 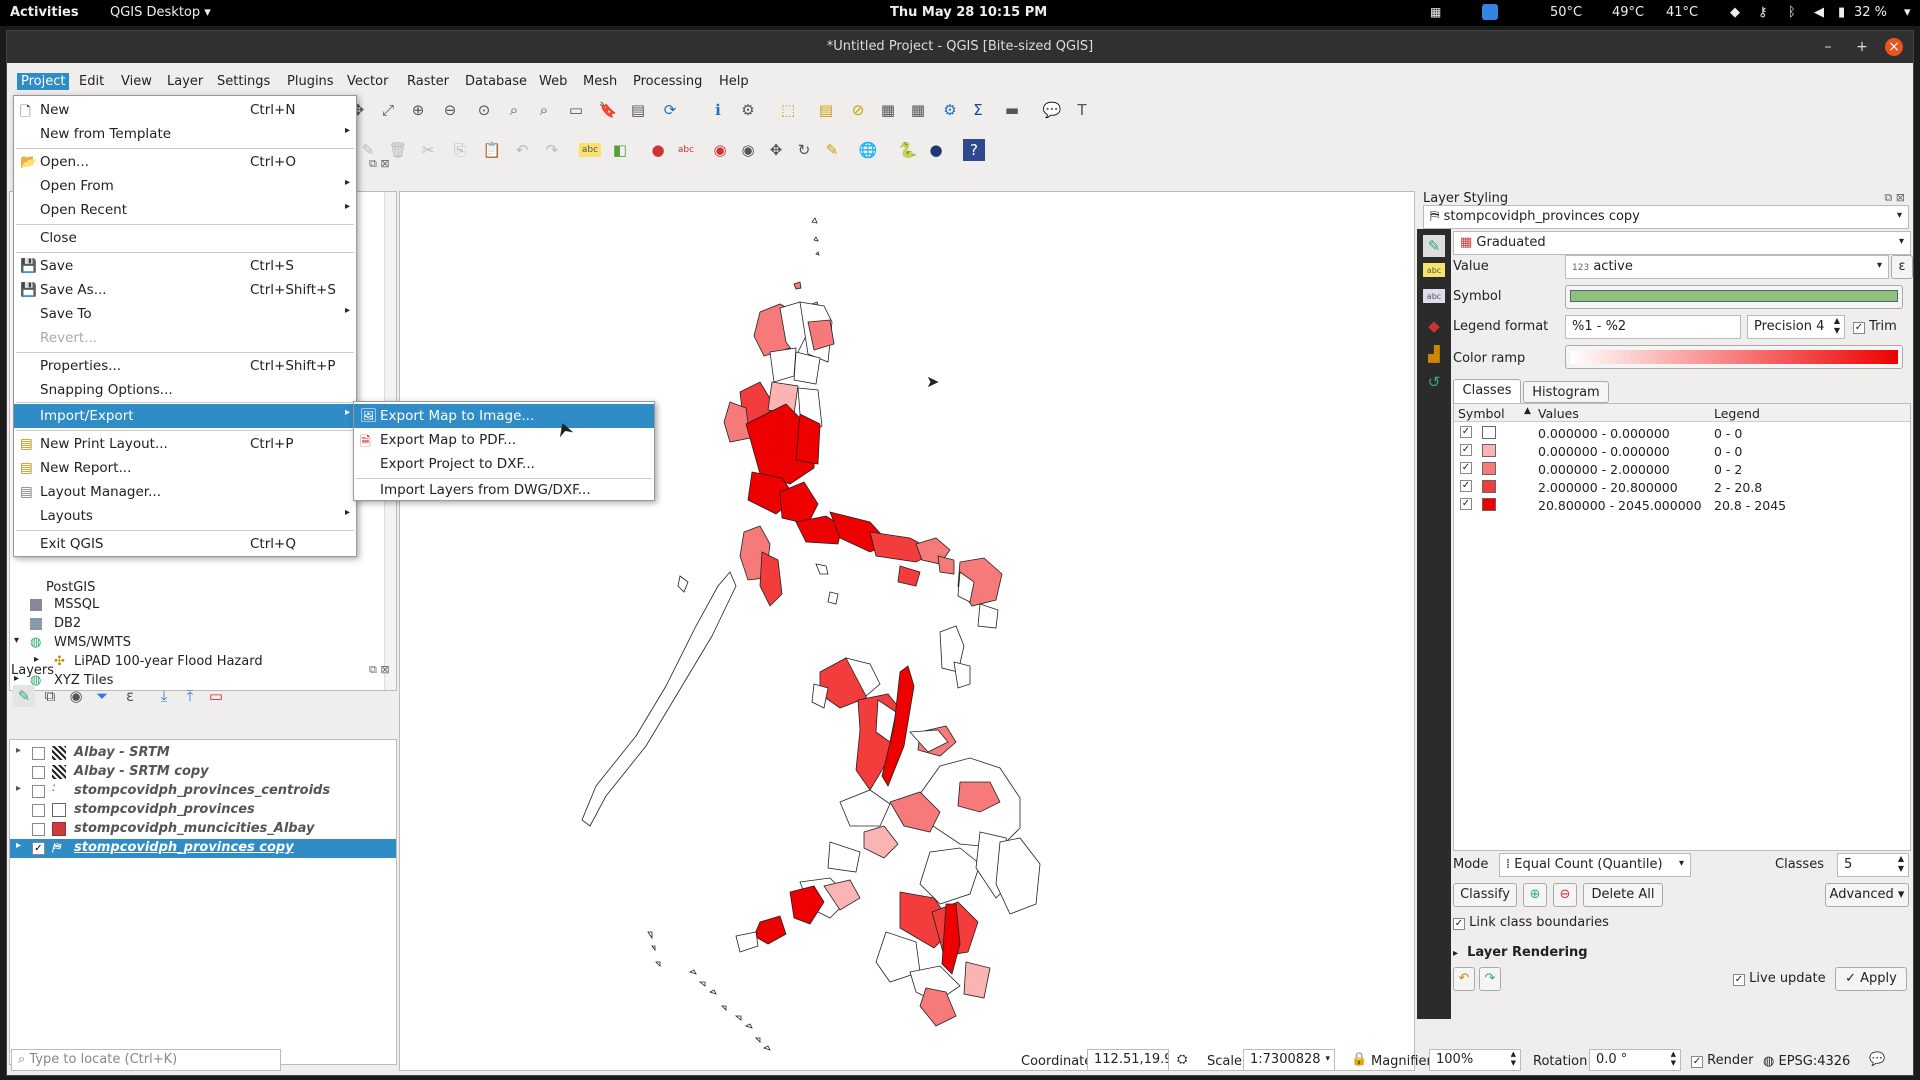 I want to click on zoom-layer-icon: ⌕, so click(x=514, y=110).